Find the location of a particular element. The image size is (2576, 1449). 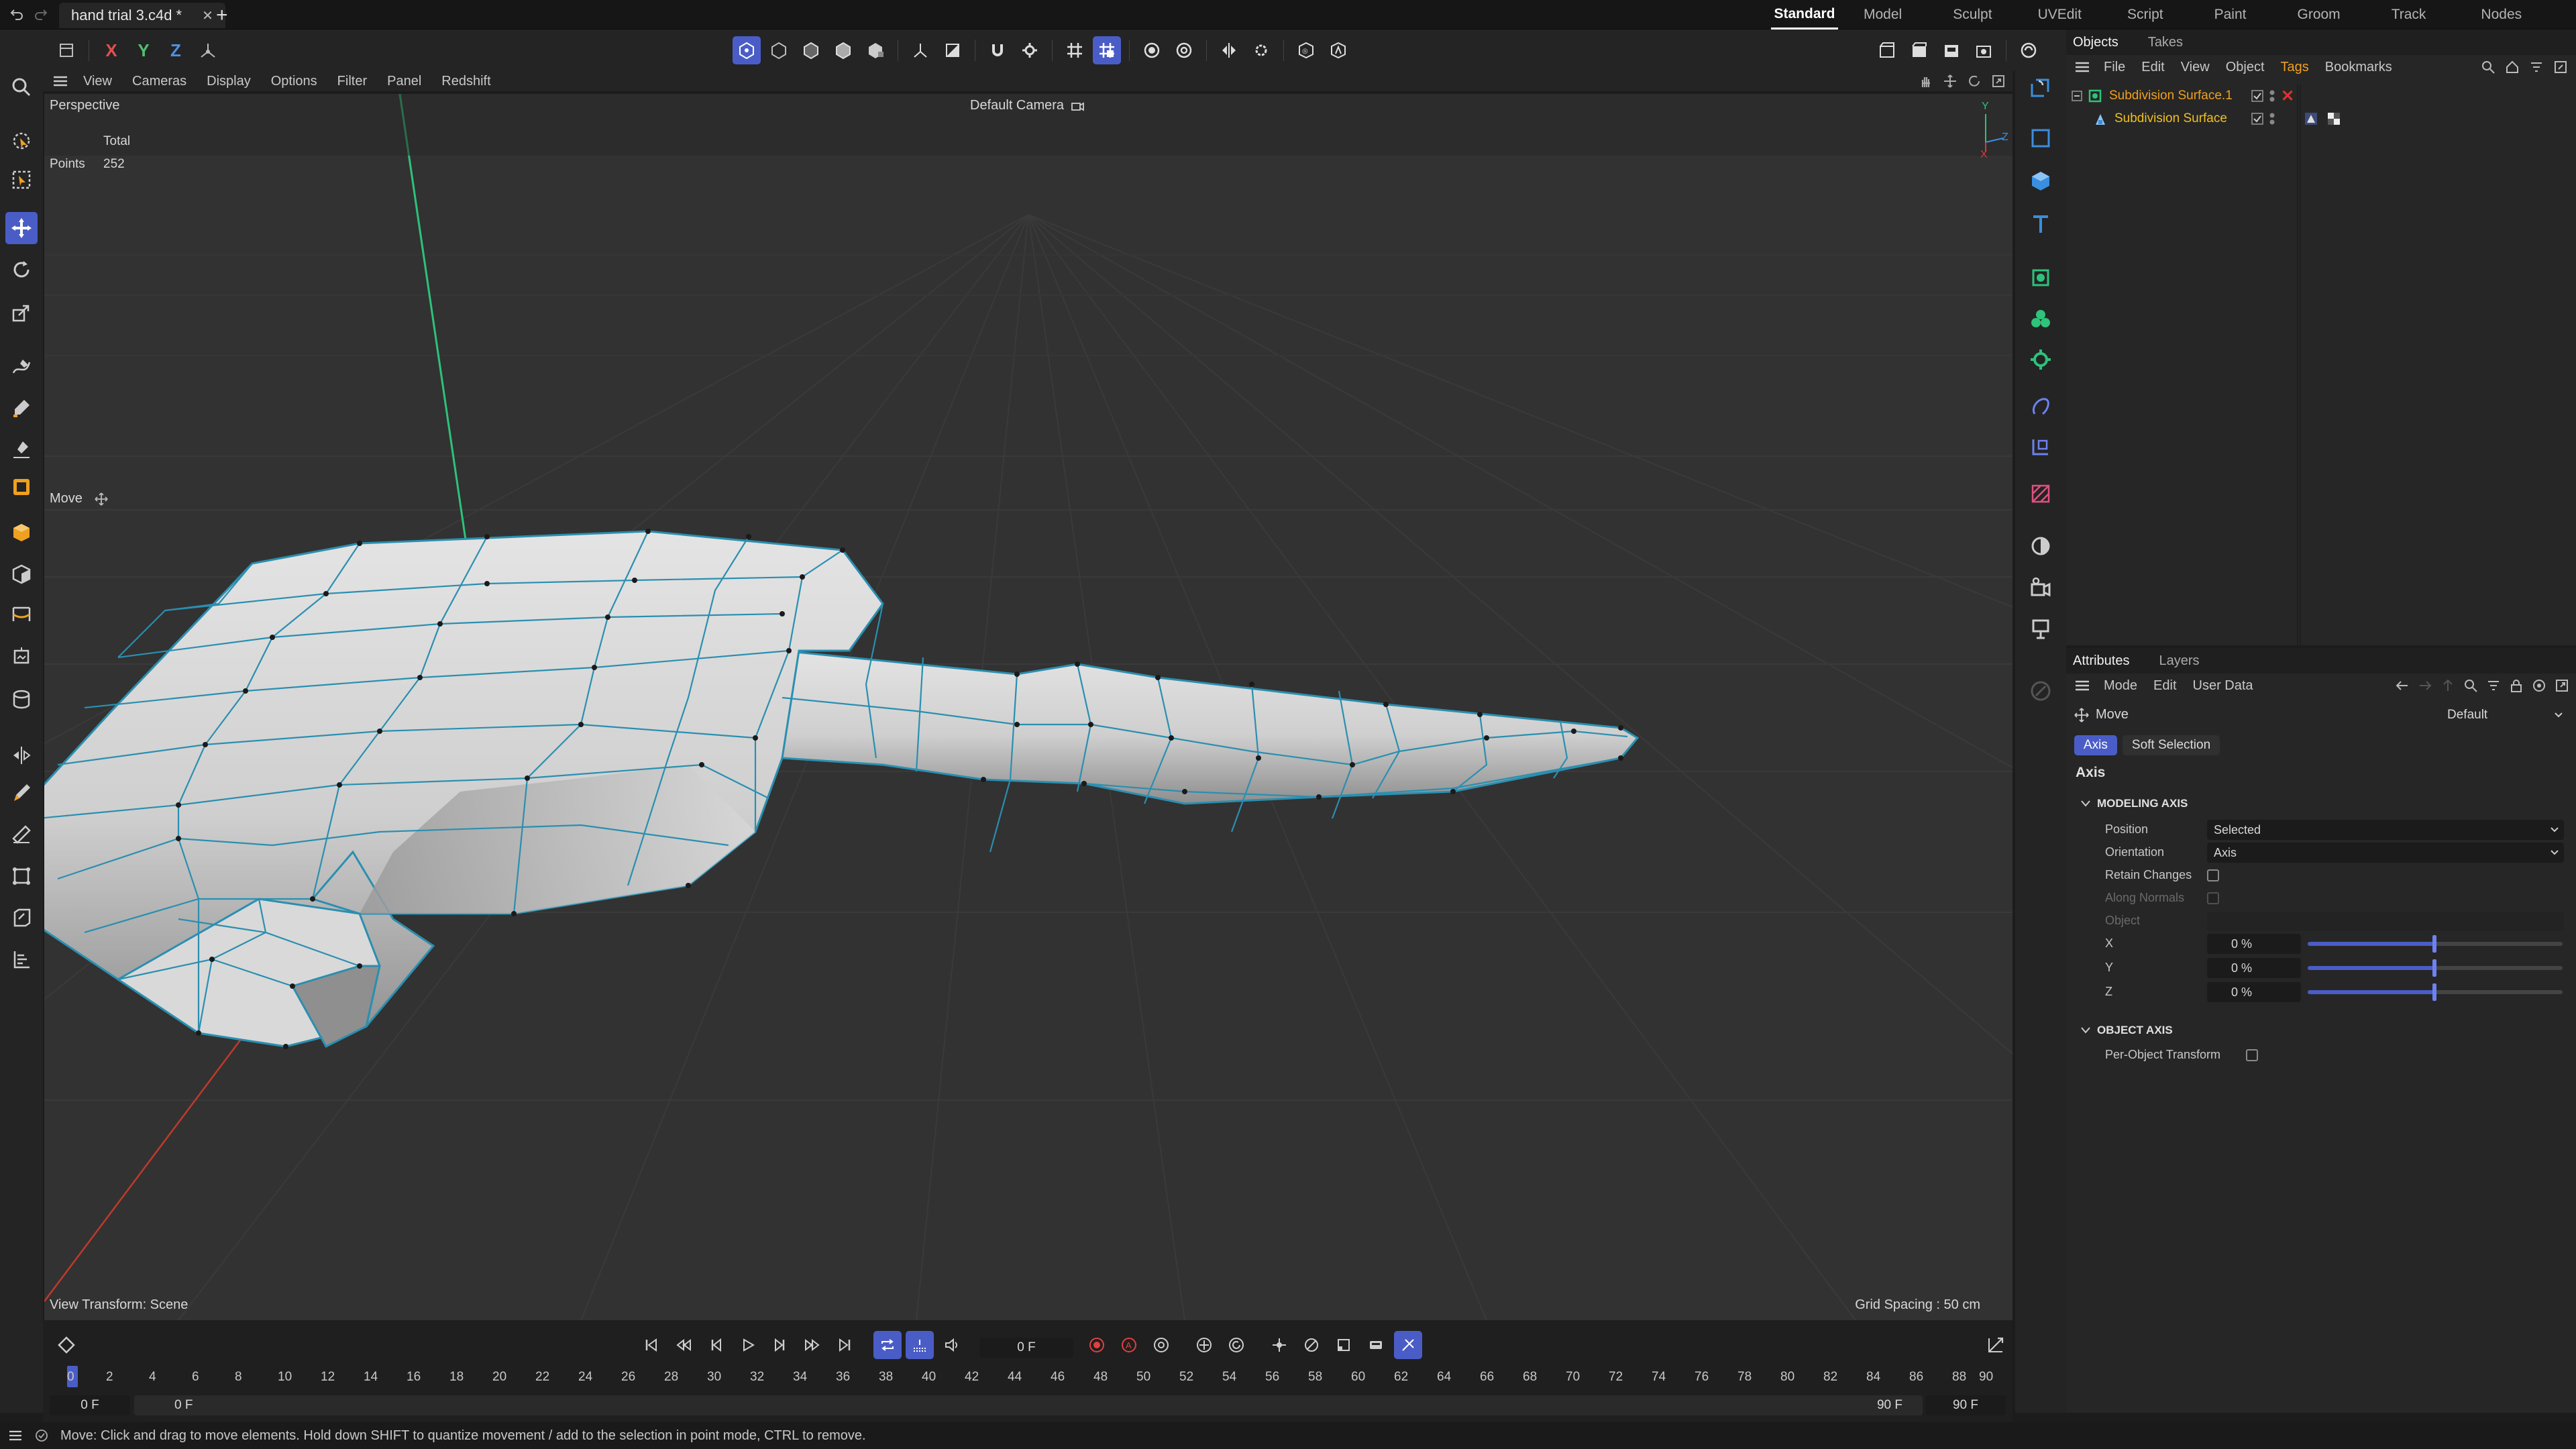

edges-mode-icon is located at coordinates (811, 50).